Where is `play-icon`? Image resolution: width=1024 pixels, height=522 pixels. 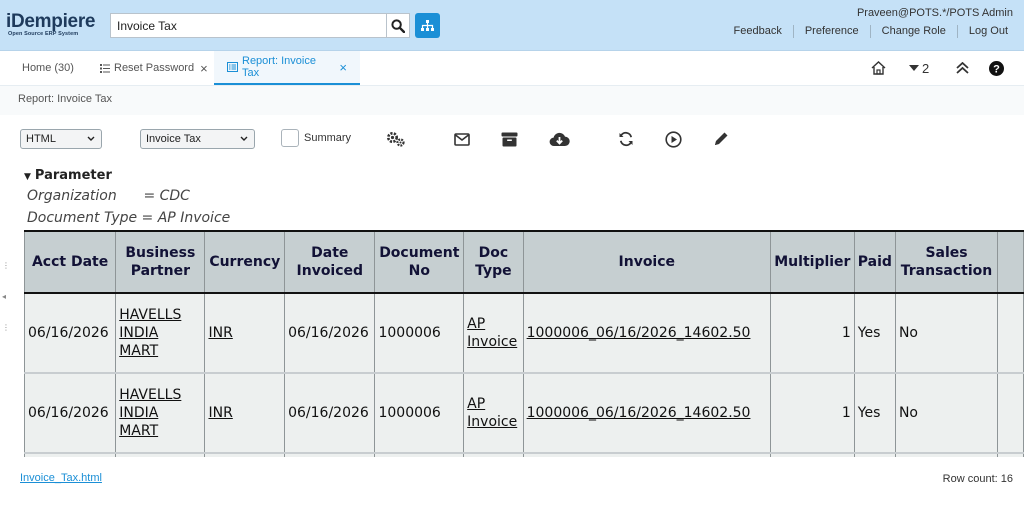
play-icon is located at coordinates (673, 139).